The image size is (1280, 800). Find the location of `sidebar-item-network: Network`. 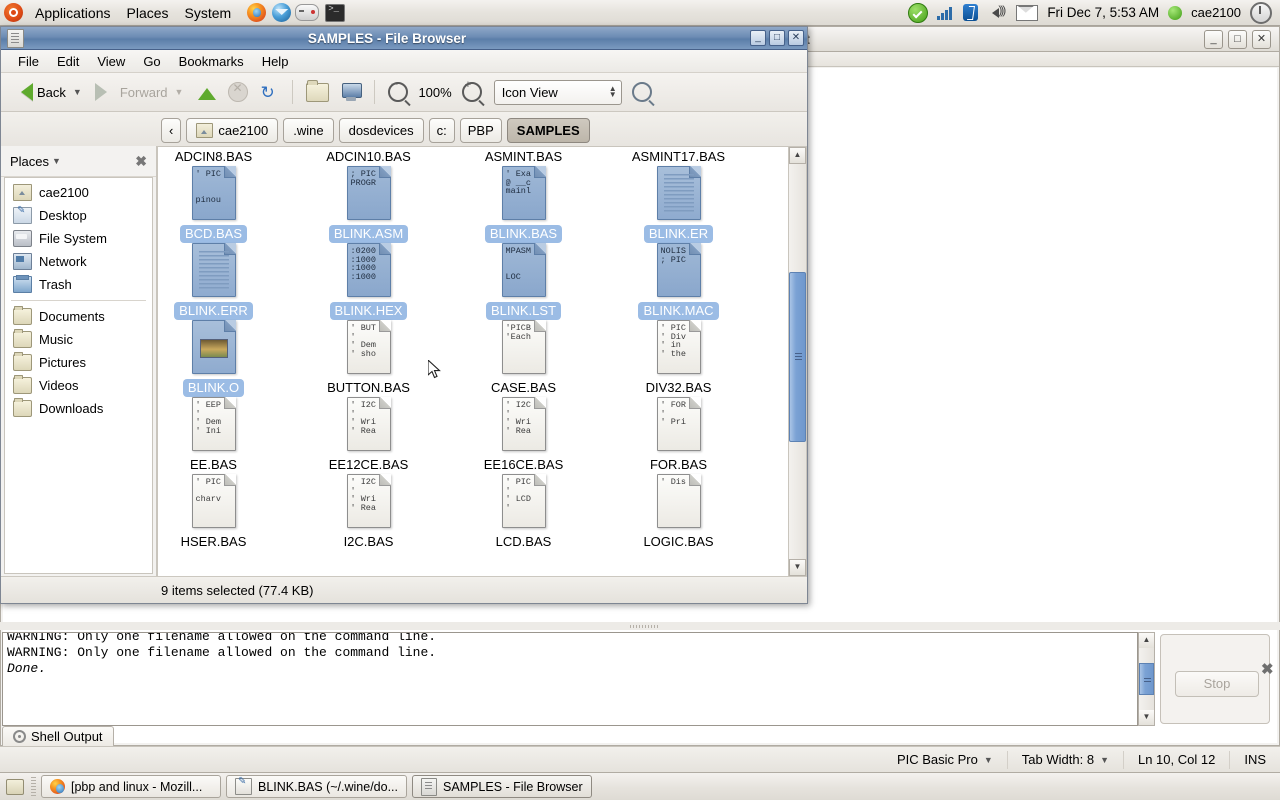

sidebar-item-network: Network is located at coordinates (78, 261).